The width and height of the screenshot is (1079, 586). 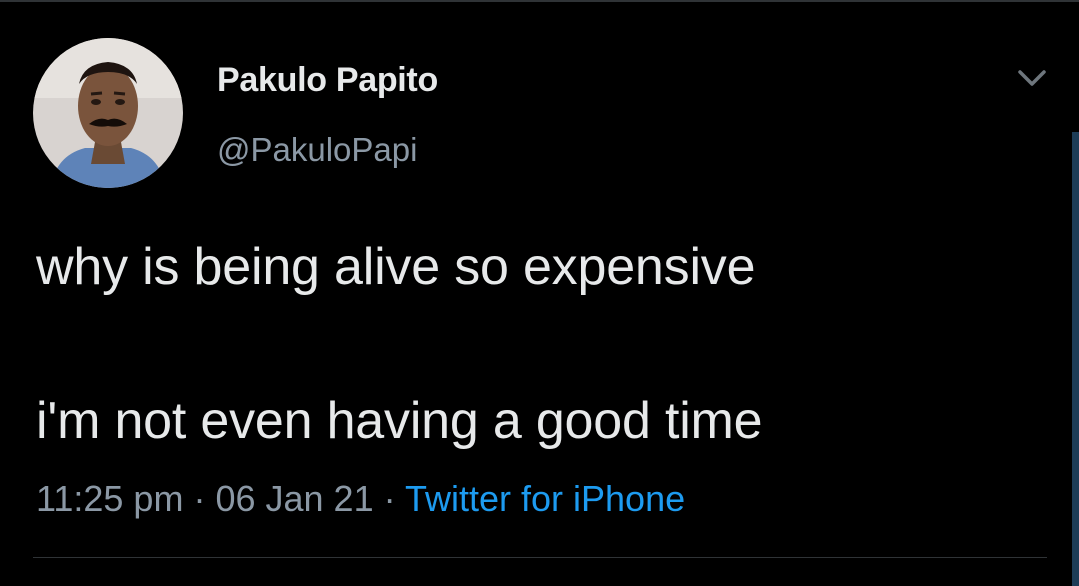 I want to click on profile-photo, so click(x=108, y=113).